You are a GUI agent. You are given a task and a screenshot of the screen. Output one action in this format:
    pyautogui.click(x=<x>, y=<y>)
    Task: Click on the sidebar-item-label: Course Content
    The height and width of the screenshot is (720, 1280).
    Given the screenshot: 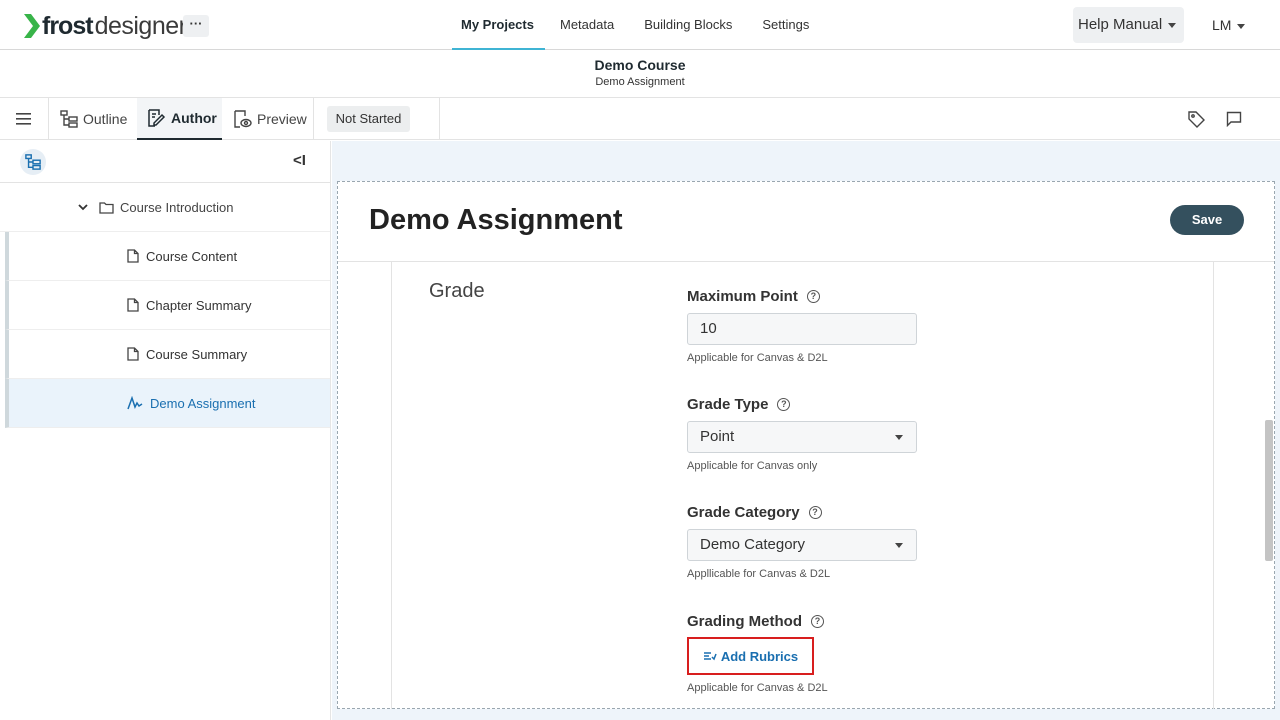 What is the action you would take?
    pyautogui.click(x=192, y=256)
    